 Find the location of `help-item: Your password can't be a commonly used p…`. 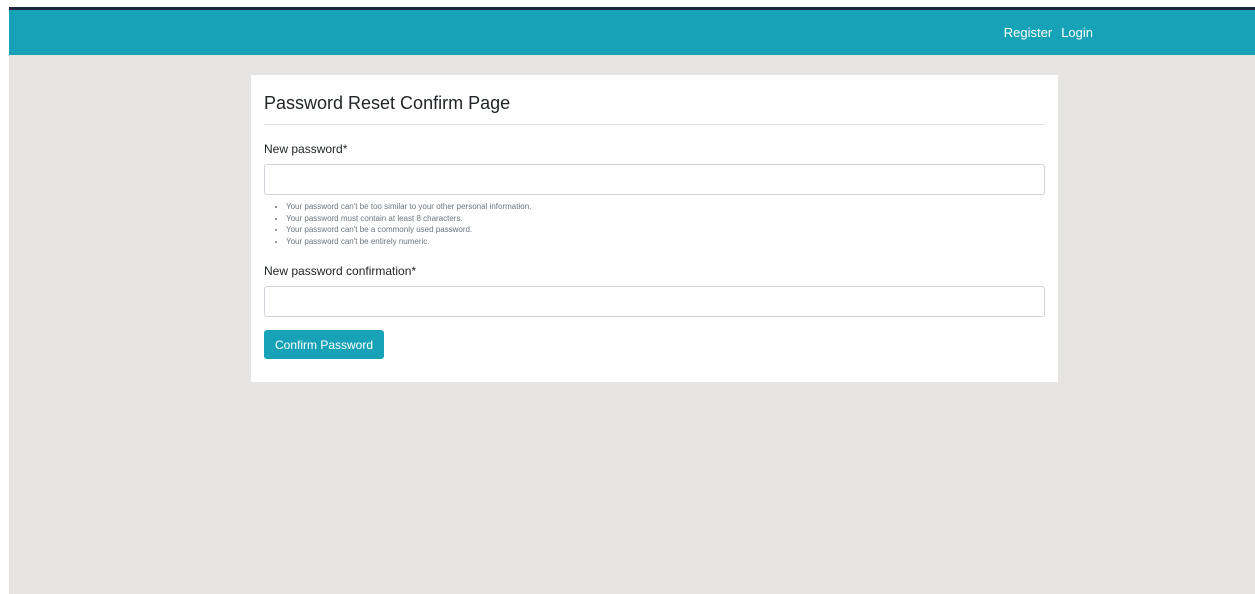

help-item: Your password can't be a commonly used p… is located at coordinates (665, 230).